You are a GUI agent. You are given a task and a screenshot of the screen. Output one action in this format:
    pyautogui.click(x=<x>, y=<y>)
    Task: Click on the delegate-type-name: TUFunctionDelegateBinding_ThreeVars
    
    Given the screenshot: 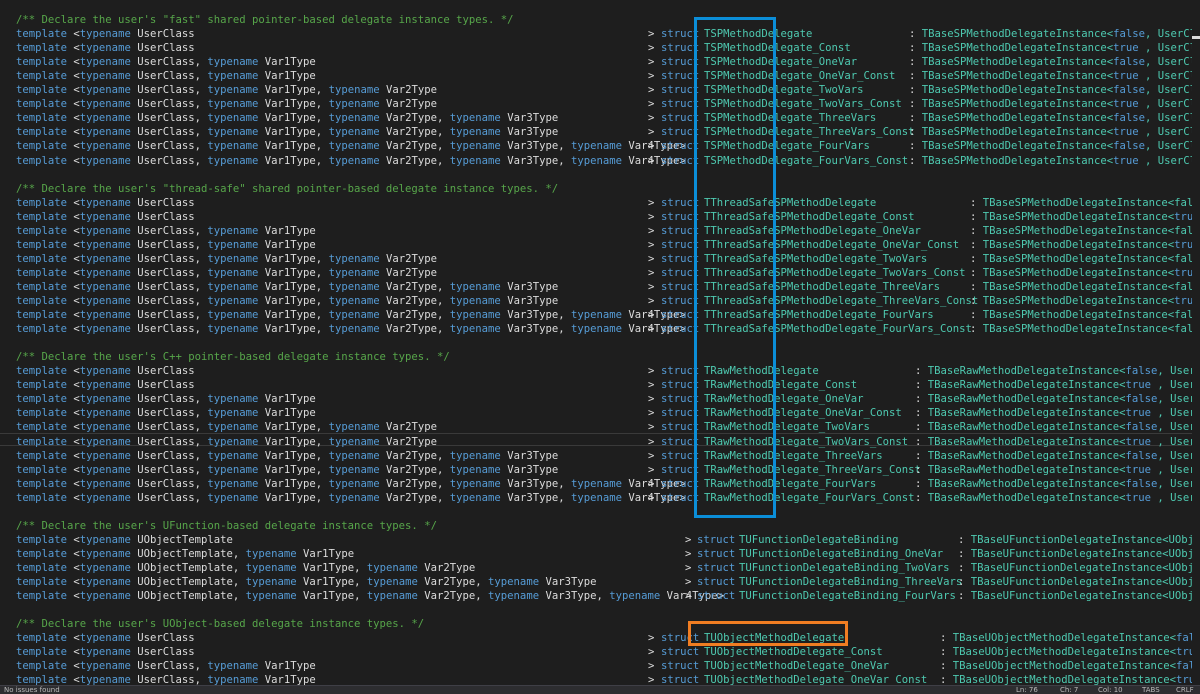 What is the action you would take?
    pyautogui.click(x=851, y=582)
    